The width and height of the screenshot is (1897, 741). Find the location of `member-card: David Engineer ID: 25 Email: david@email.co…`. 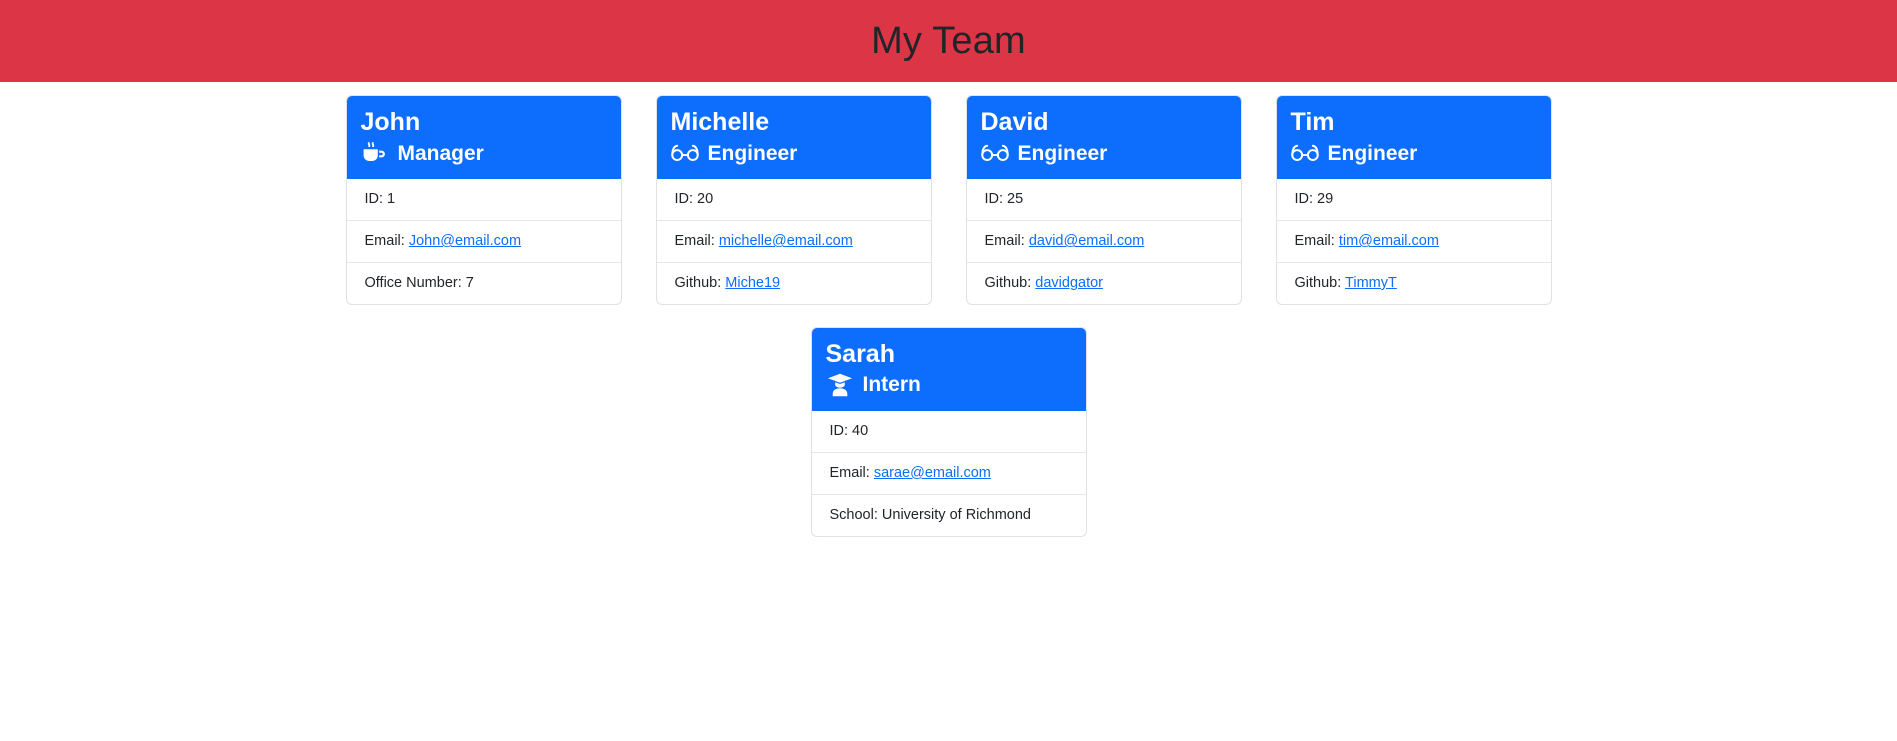

member-card: David Engineer ID: 25 Email: david@email.co… is located at coordinates (1103, 200).